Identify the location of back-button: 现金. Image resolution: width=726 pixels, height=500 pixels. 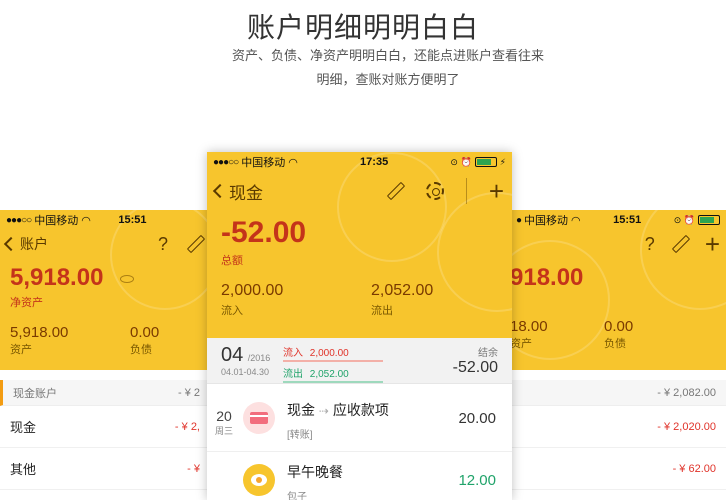
(237, 191).